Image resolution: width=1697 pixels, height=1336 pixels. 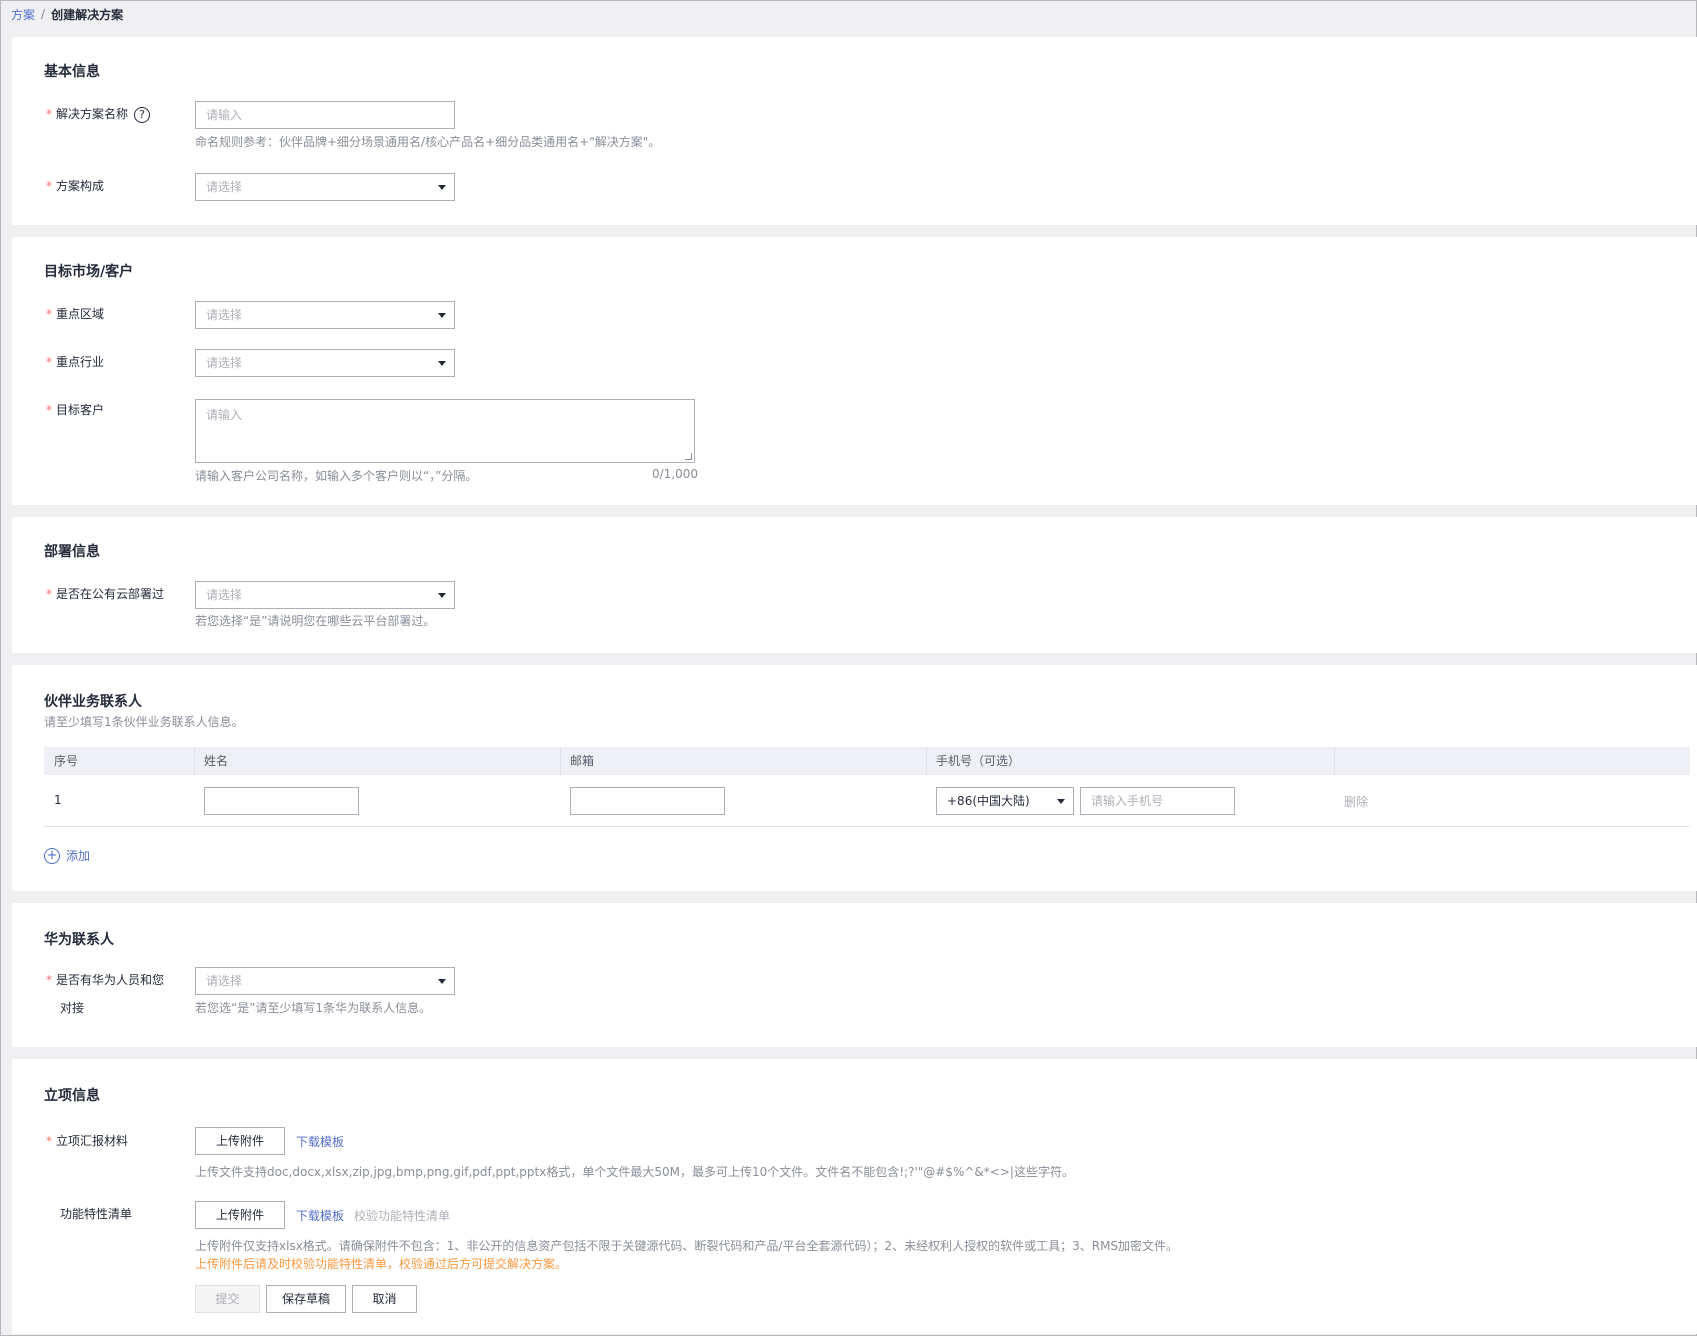 I want to click on contact-email-input, so click(x=647, y=801).